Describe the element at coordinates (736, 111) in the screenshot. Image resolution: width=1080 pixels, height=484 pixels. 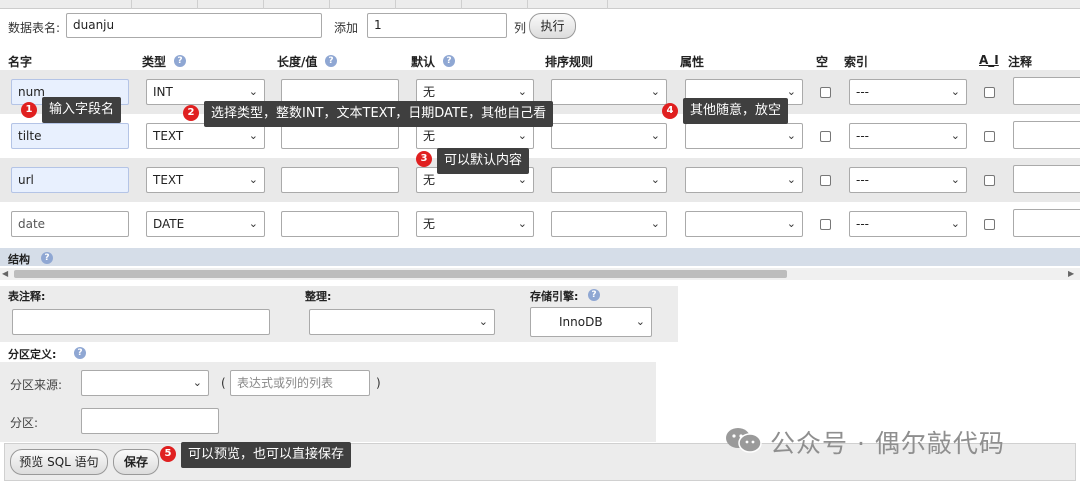
I see `annotation-tooltip: 其他随意，放空` at that location.